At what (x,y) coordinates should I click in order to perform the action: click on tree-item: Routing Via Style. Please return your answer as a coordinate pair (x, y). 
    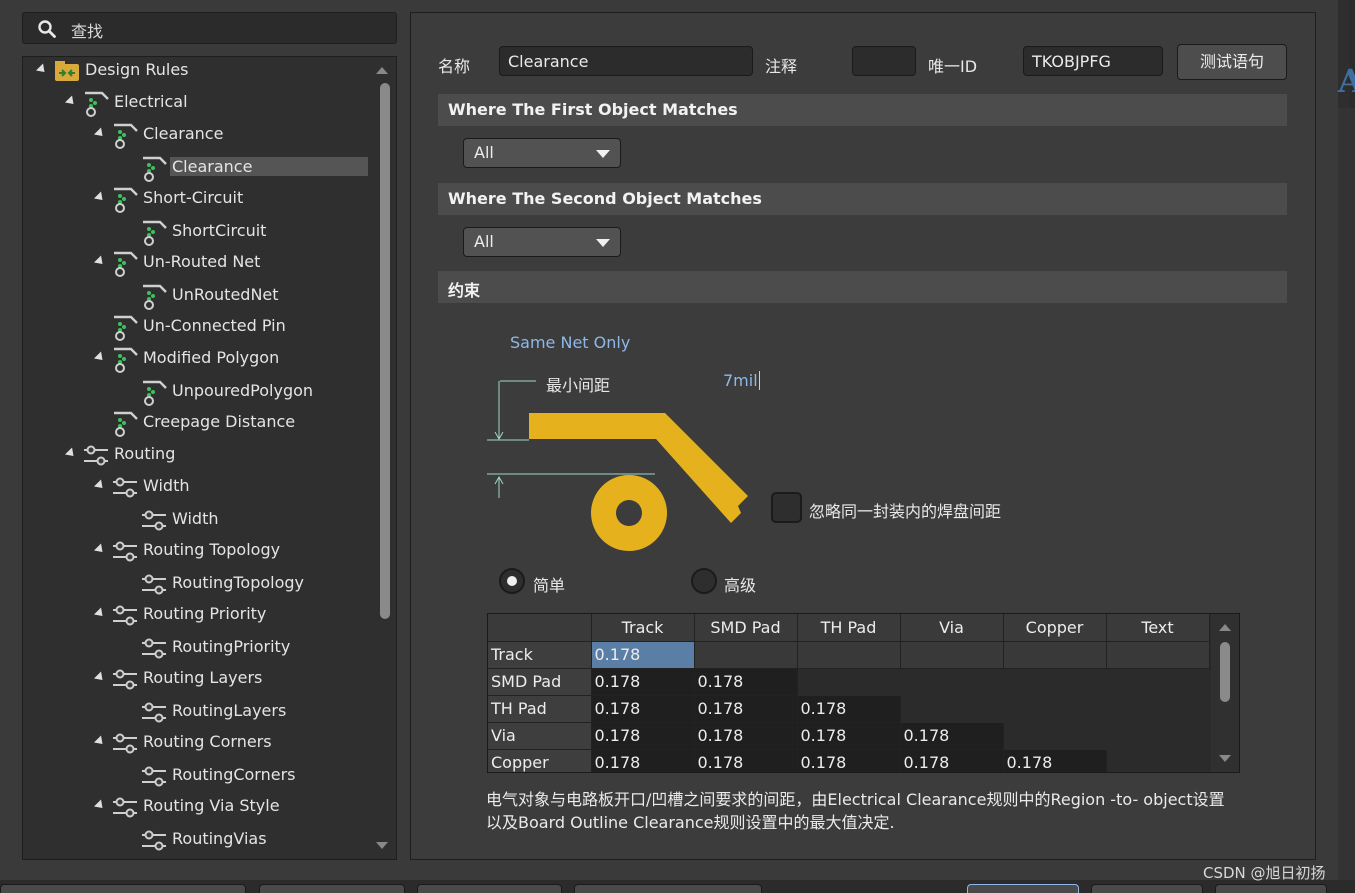
    Looking at the image, I should click on (198, 807).